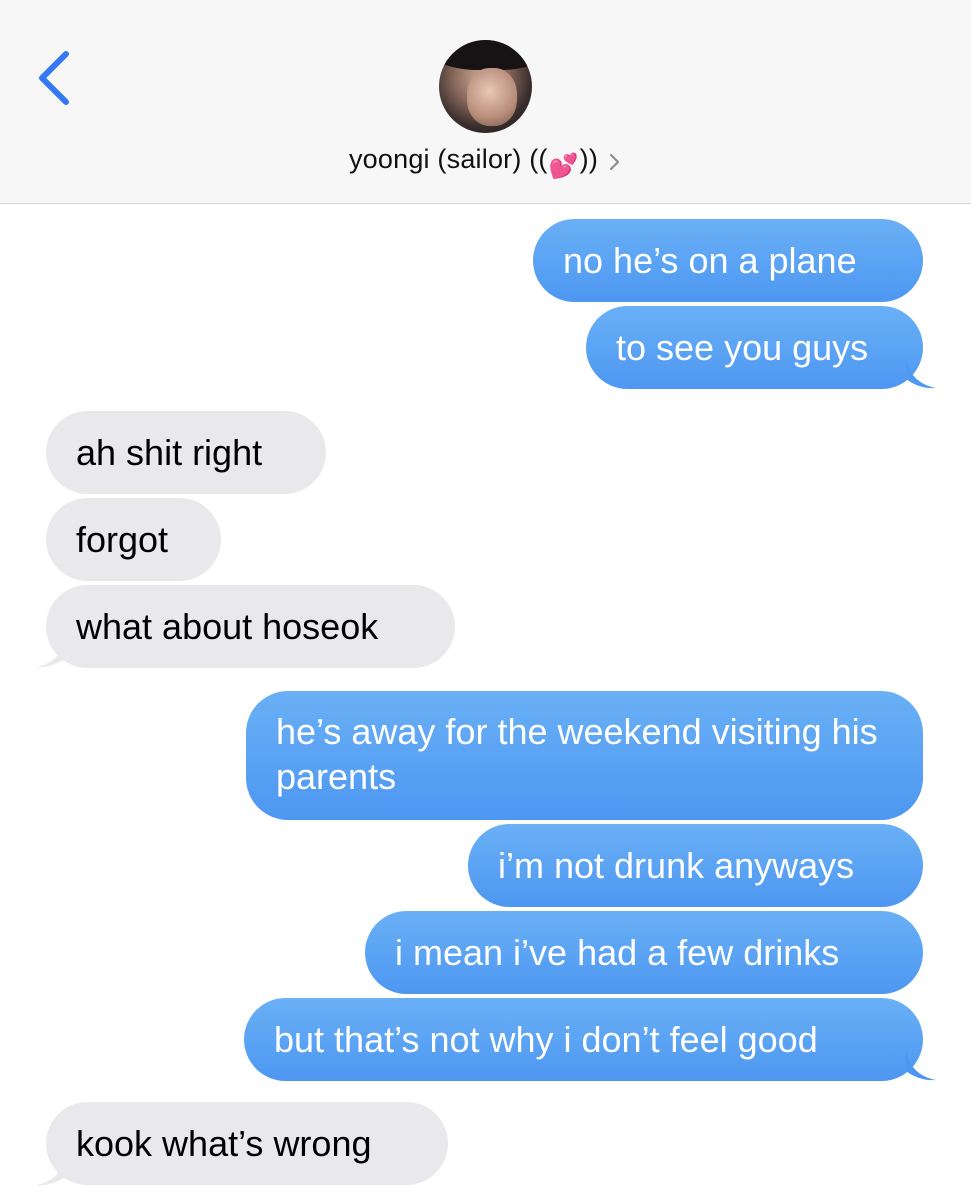  I want to click on message-bubble-received: what about hoseok, so click(250, 626).